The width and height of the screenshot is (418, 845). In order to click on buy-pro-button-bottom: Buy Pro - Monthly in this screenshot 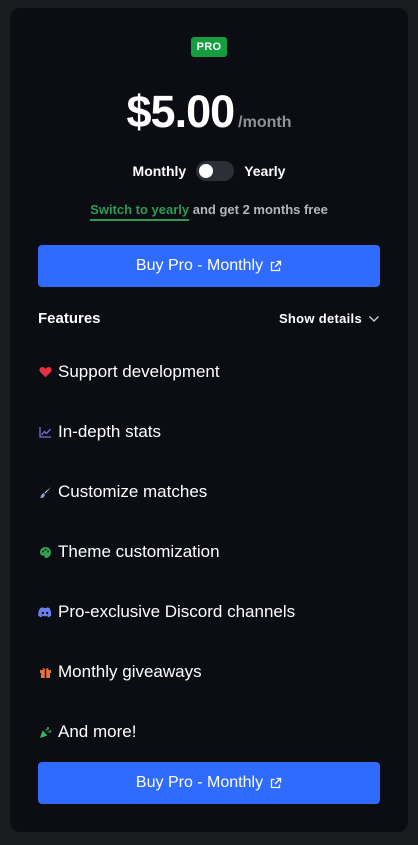, I will do `click(209, 783)`.